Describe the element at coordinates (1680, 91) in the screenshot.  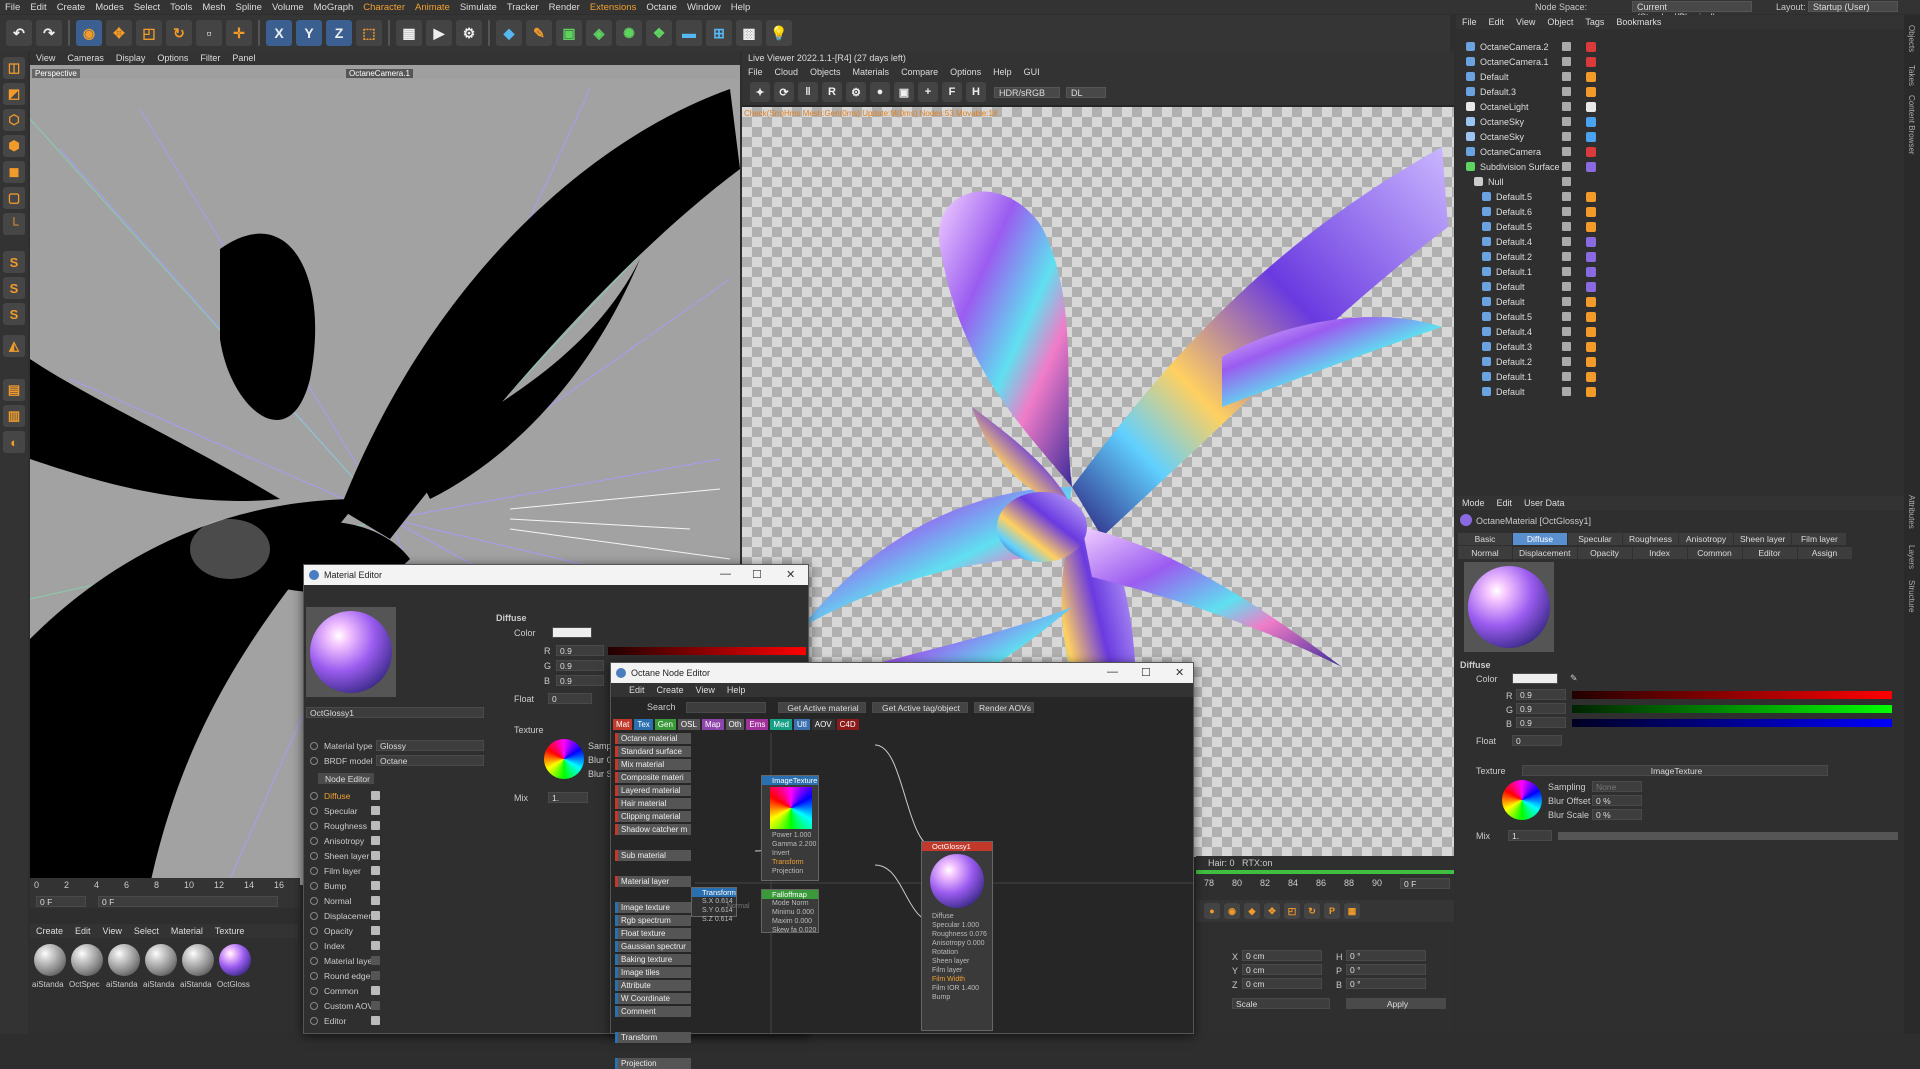
I see `object-row: Default.3` at that location.